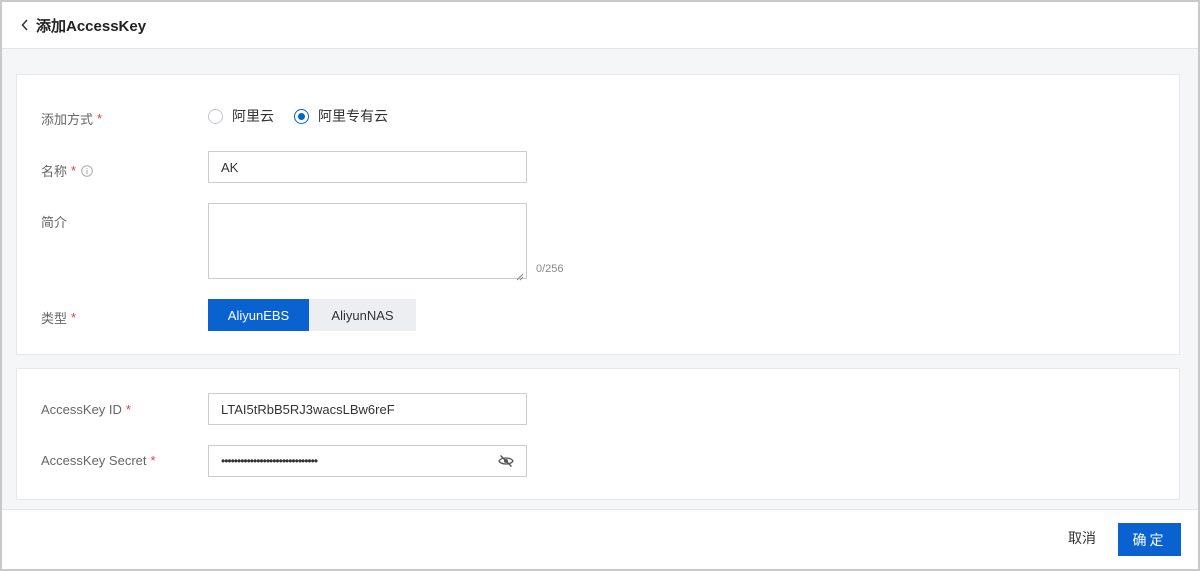  Describe the element at coordinates (341, 116) in the screenshot. I see `radio-aliyun-private: 阿里专有云` at that location.